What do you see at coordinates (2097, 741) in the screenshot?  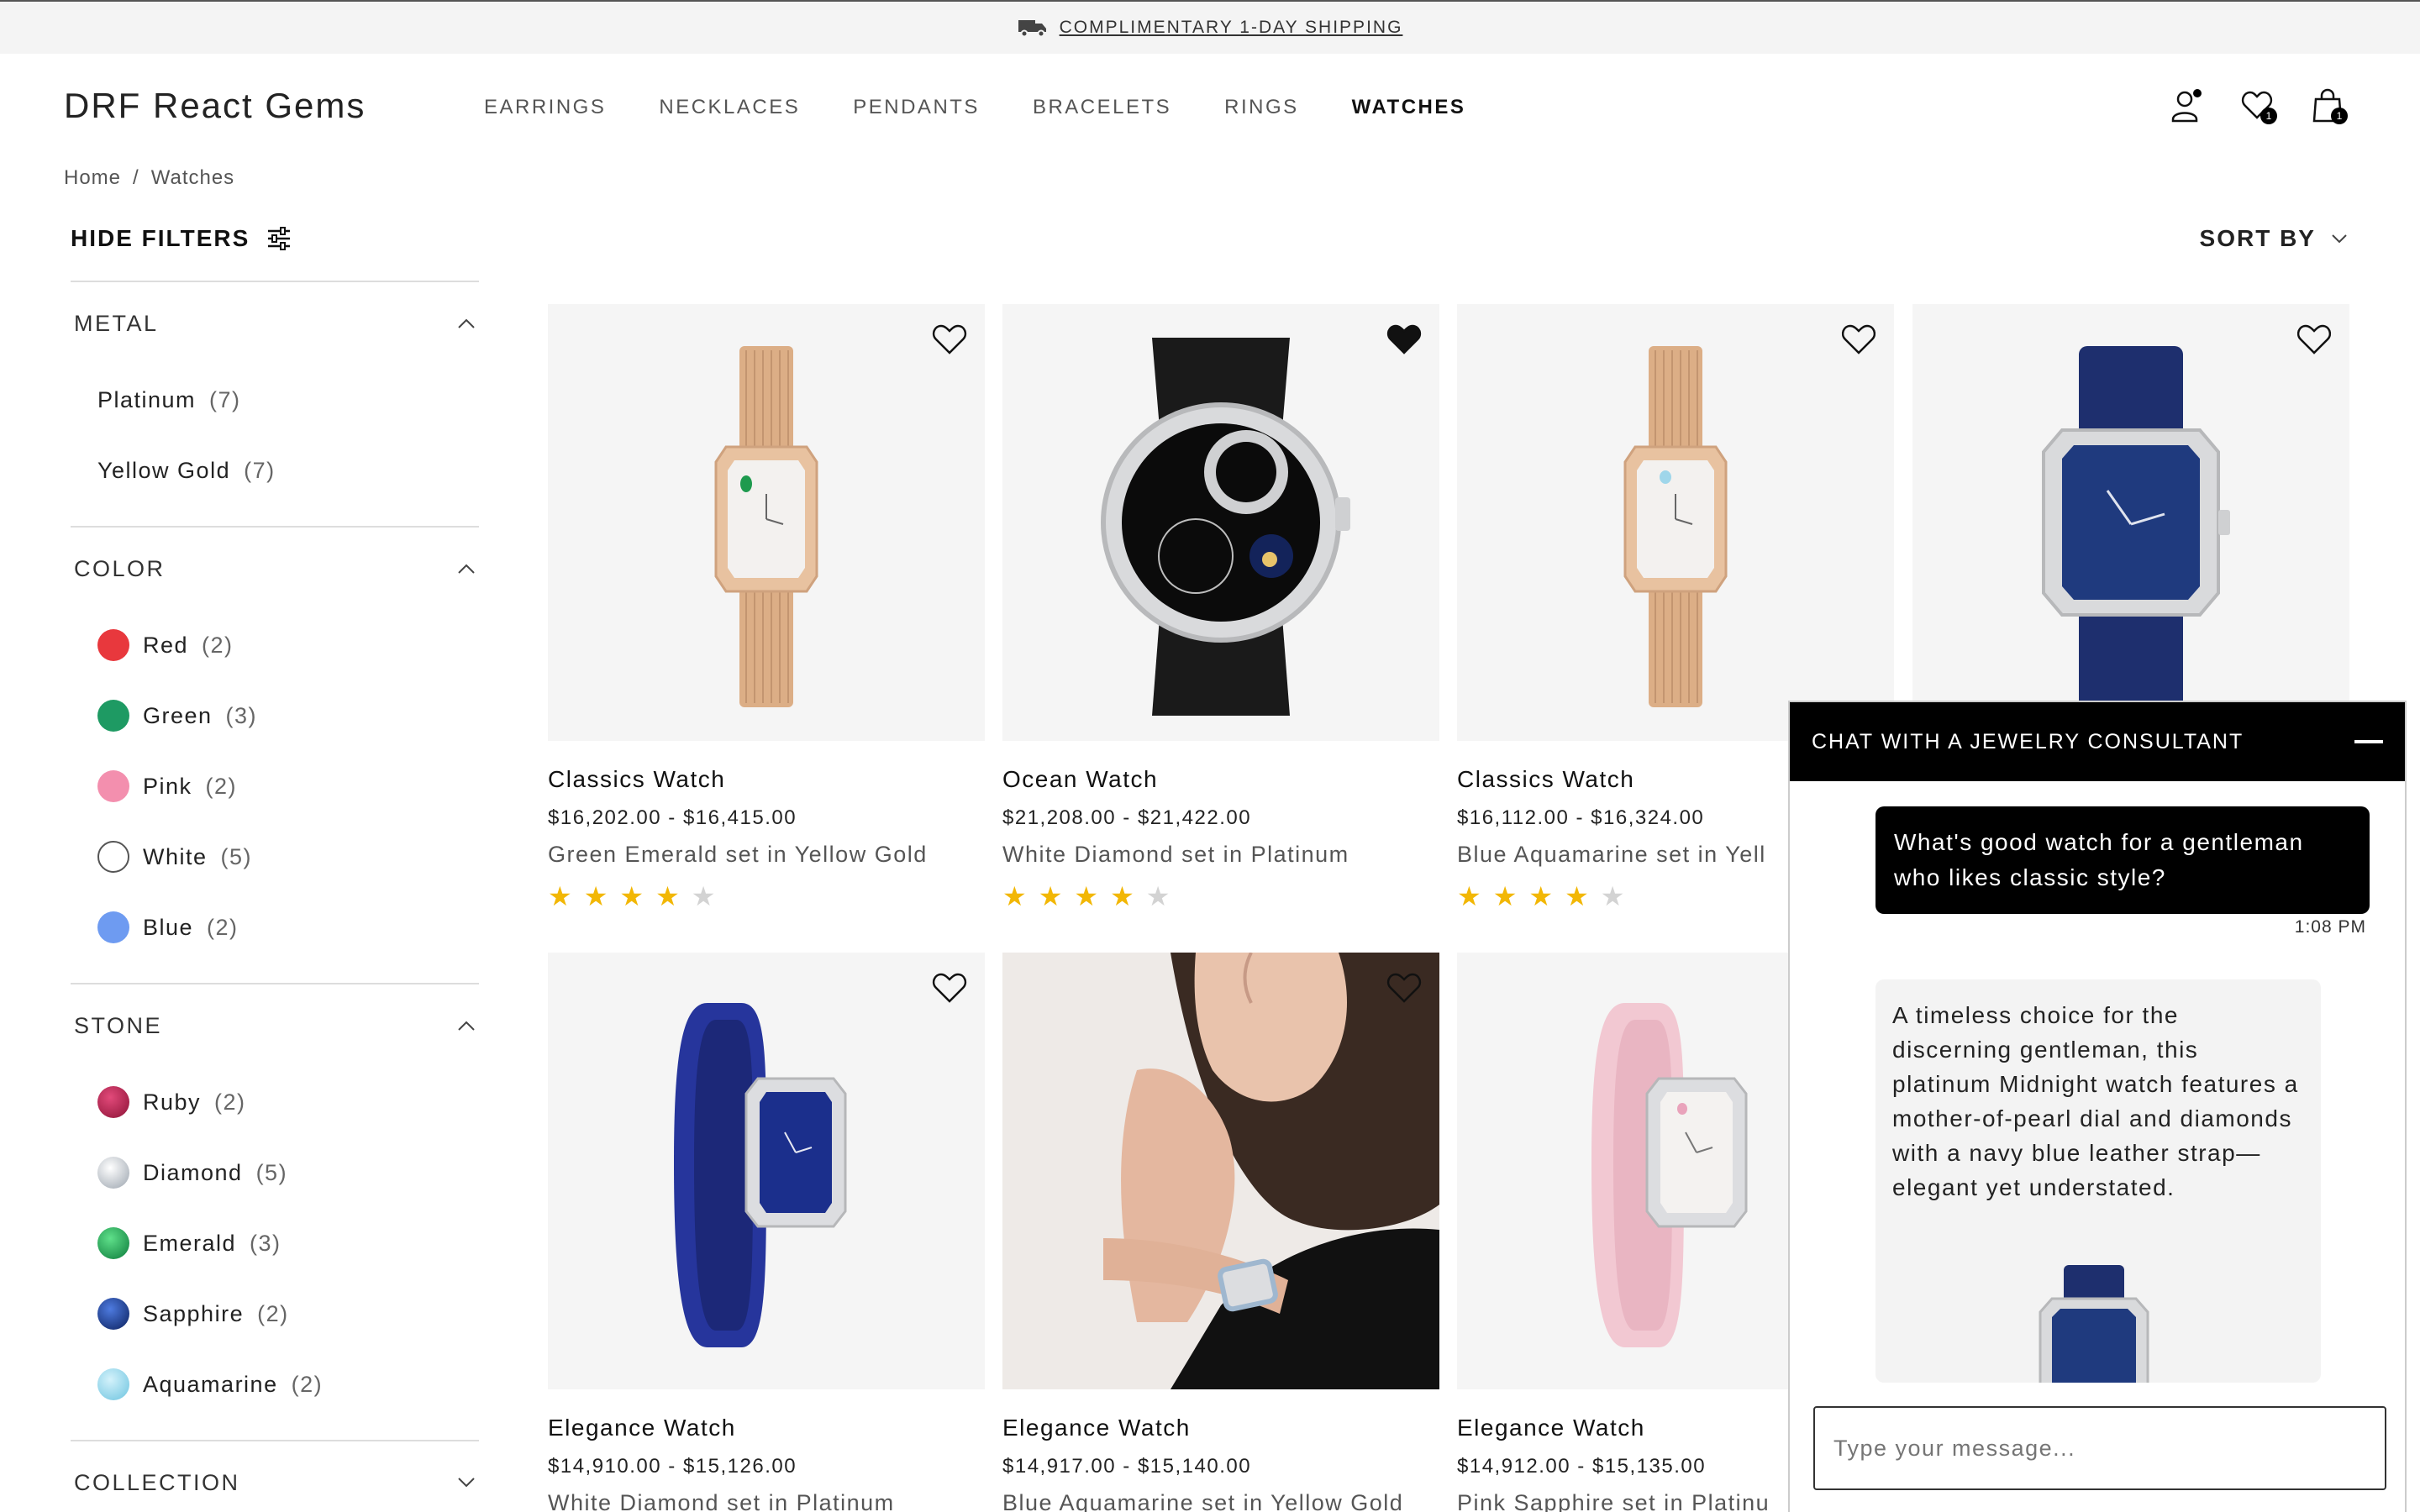 I see `chat-header: CHAT WITH A JEWELRY CONSULTANT` at bounding box center [2097, 741].